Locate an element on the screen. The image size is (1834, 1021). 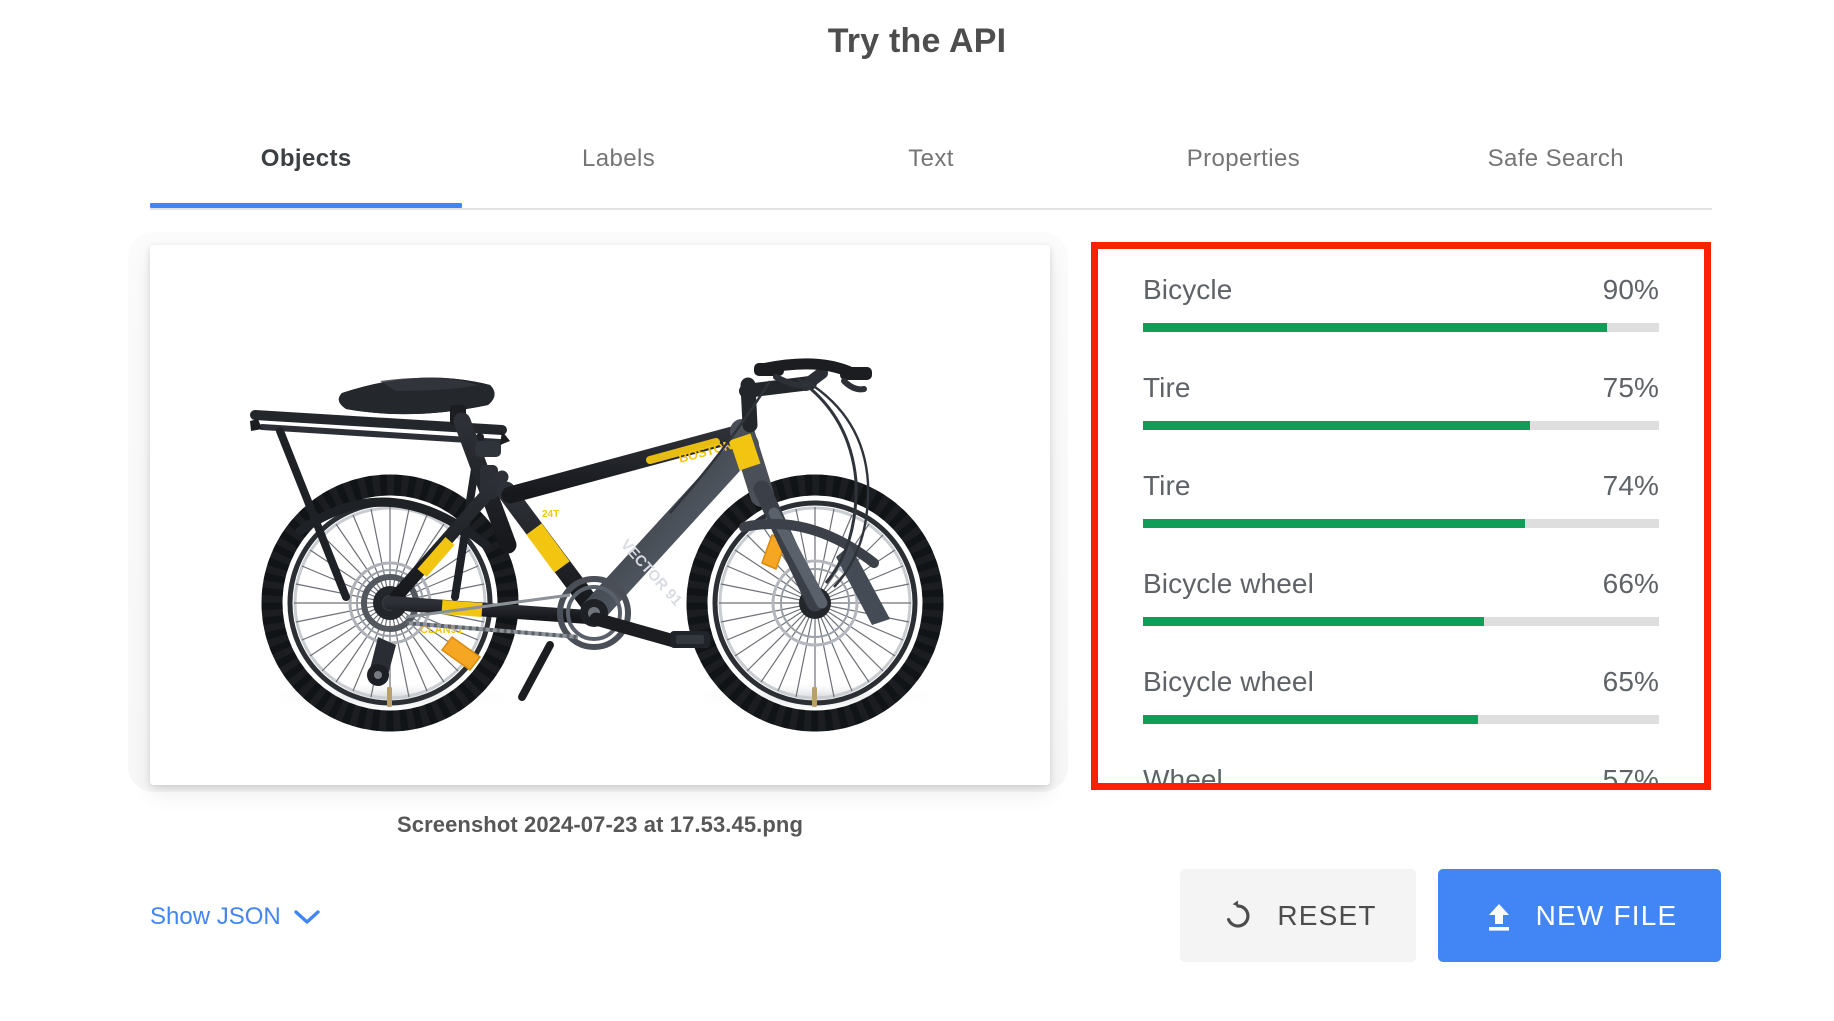
svg-text: 24T is located at coordinates (550, 514).